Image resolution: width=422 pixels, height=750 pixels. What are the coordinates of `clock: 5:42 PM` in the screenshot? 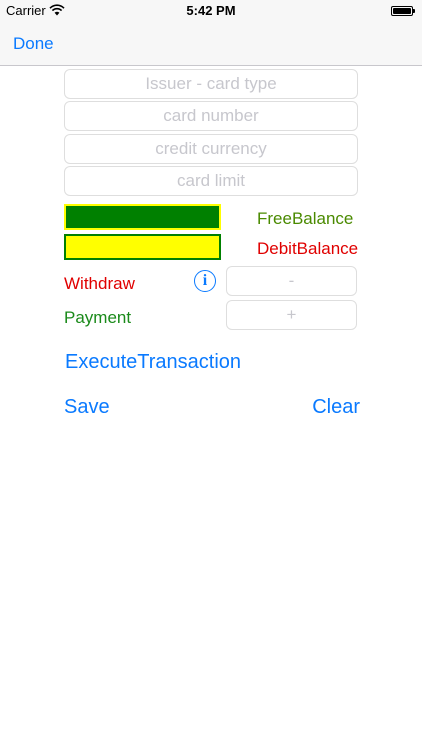 It's located at (211, 10).